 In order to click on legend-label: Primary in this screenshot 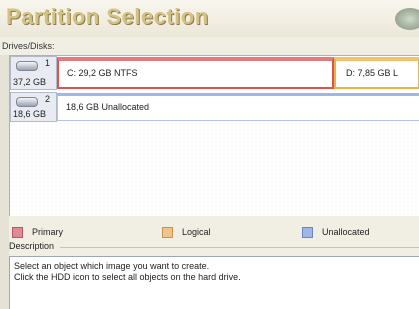, I will do `click(47, 232)`.